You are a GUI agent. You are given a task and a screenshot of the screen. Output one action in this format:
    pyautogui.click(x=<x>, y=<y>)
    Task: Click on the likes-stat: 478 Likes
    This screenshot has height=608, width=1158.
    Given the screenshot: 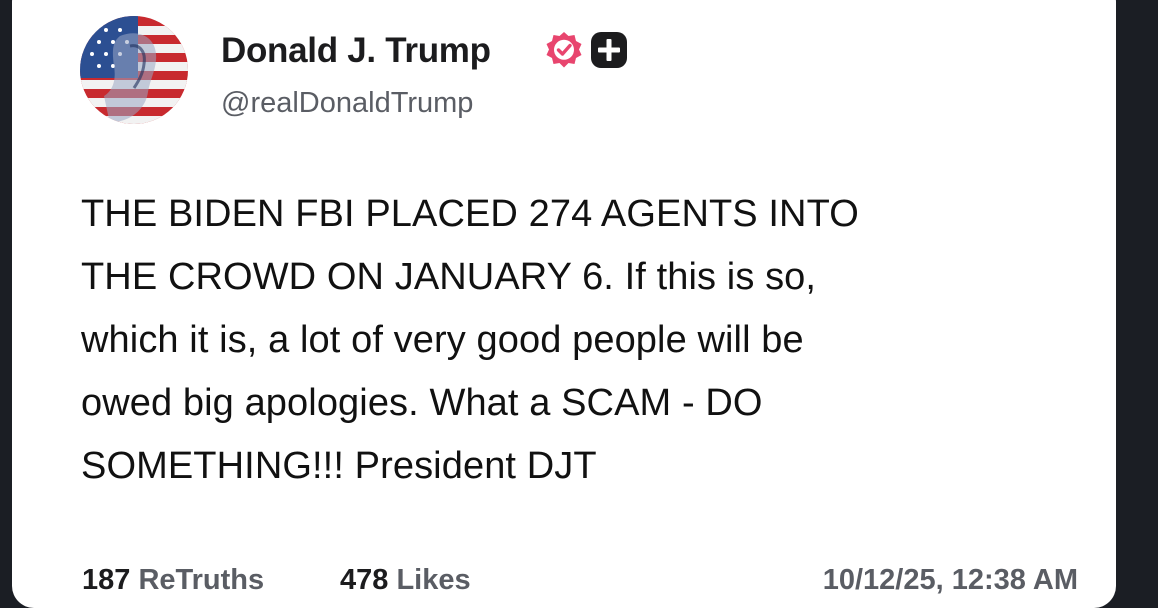 What is the action you would take?
    pyautogui.click(x=405, y=580)
    